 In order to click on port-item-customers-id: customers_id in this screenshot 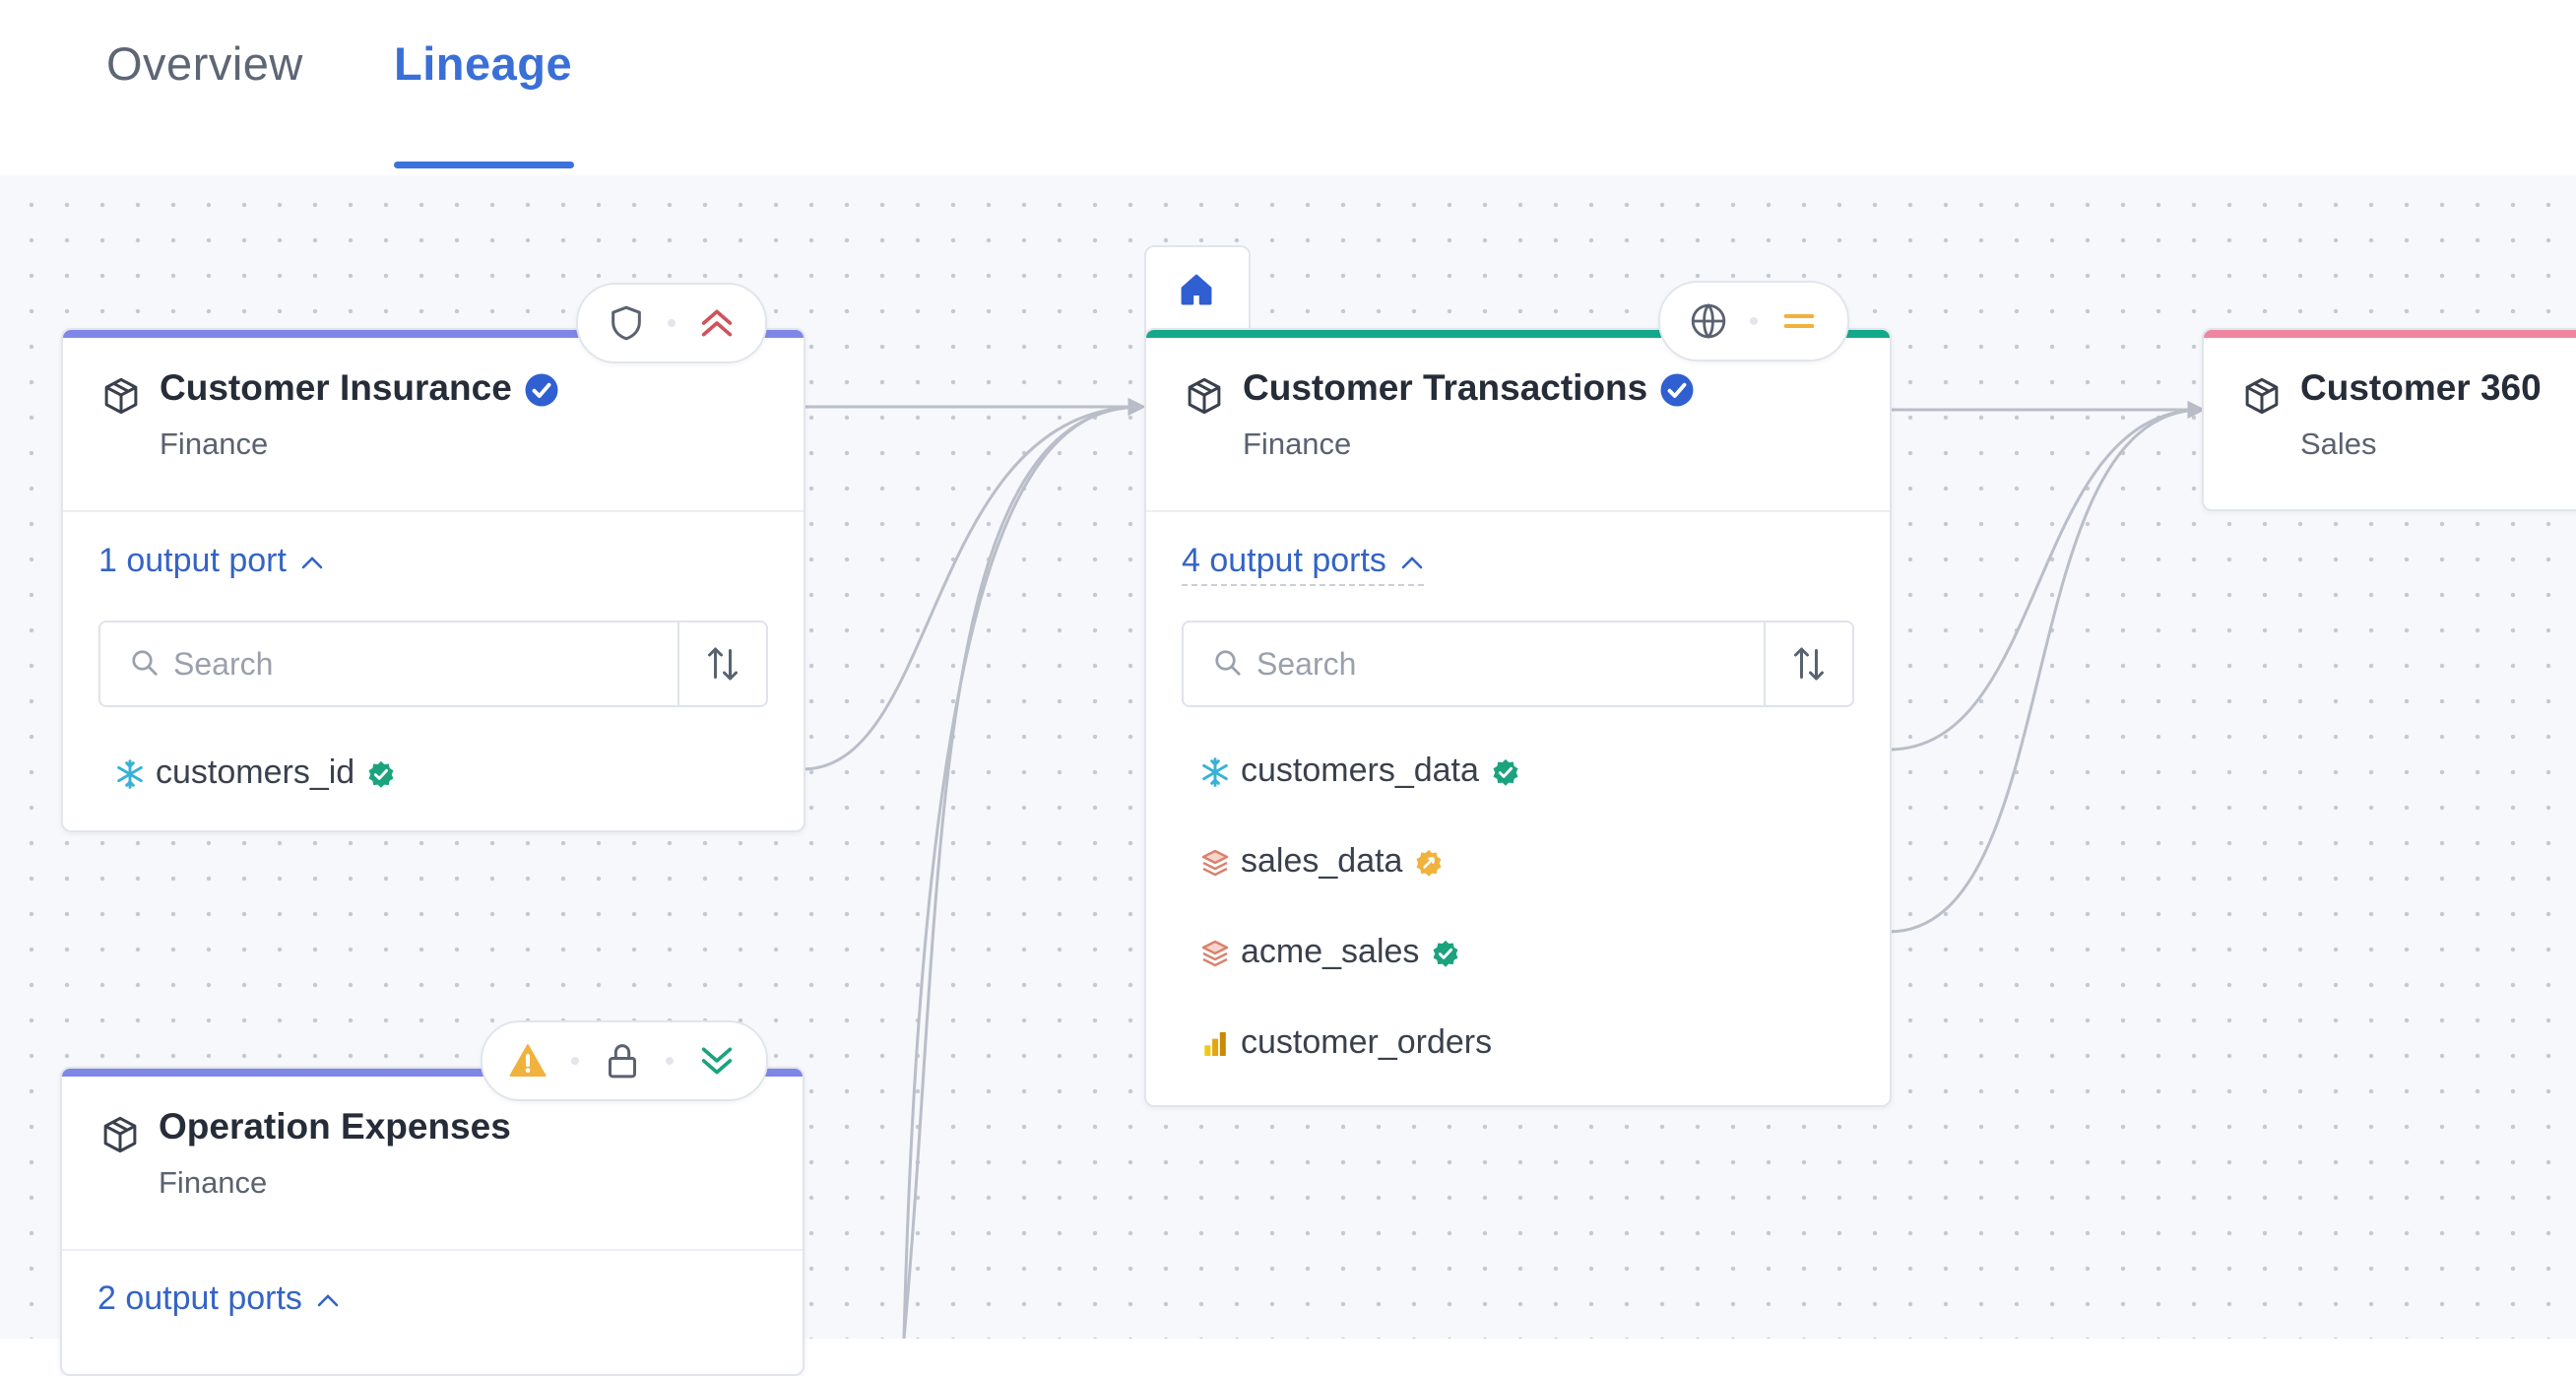, I will do `click(255, 773)`.